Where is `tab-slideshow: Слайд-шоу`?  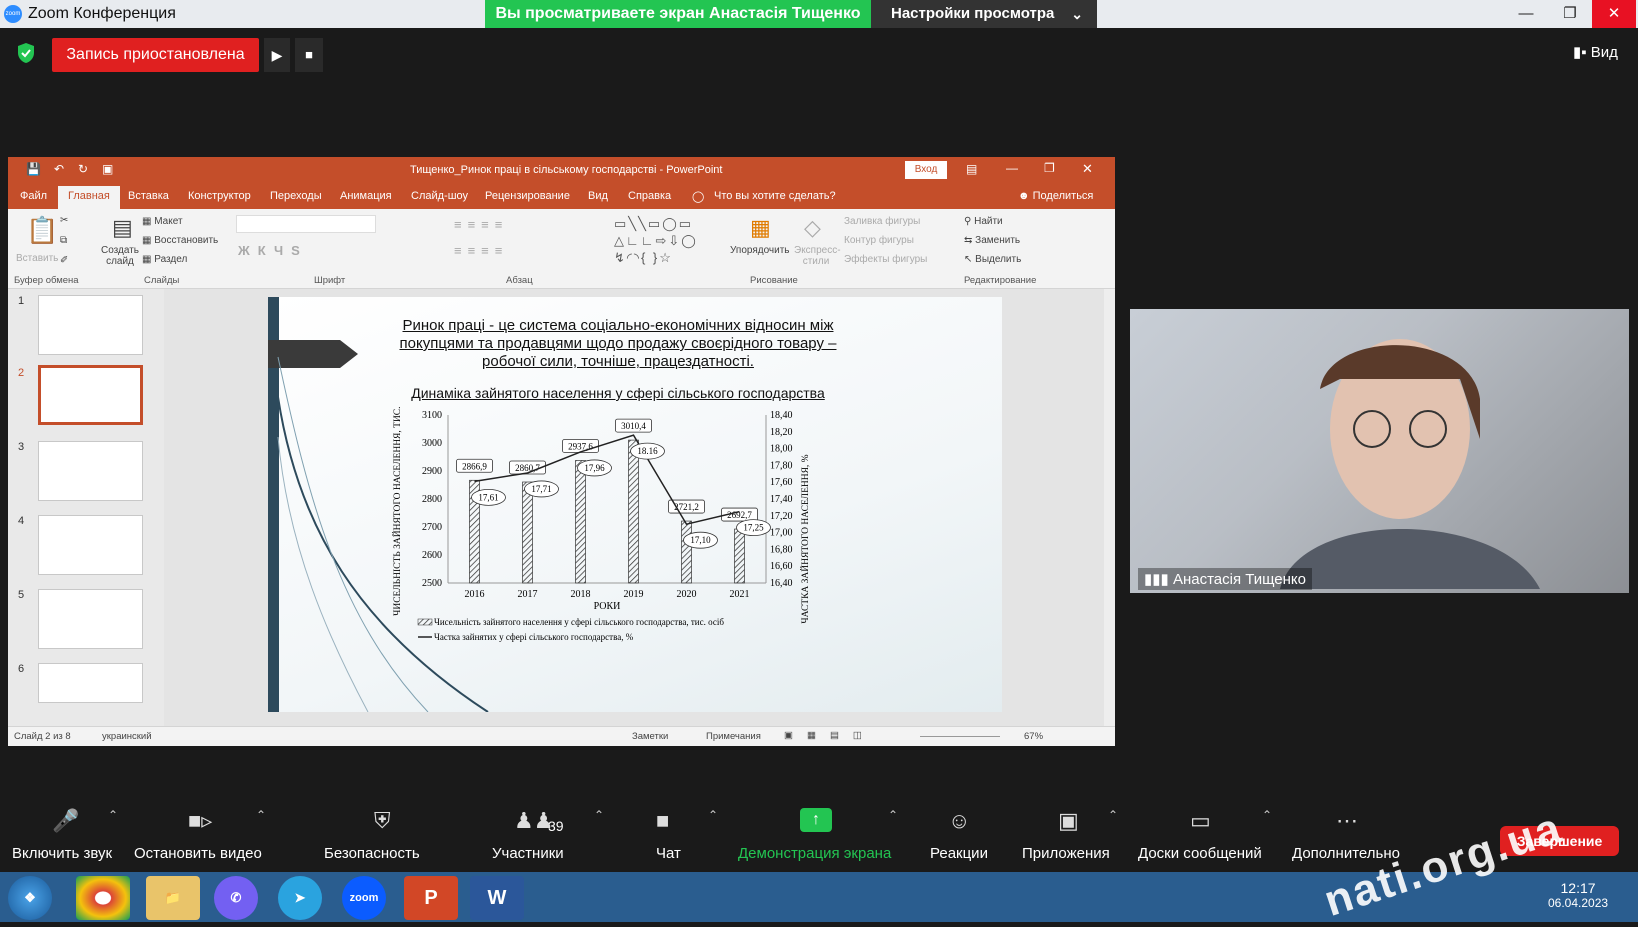 tab-slideshow: Слайд-шоу is located at coordinates (439, 196).